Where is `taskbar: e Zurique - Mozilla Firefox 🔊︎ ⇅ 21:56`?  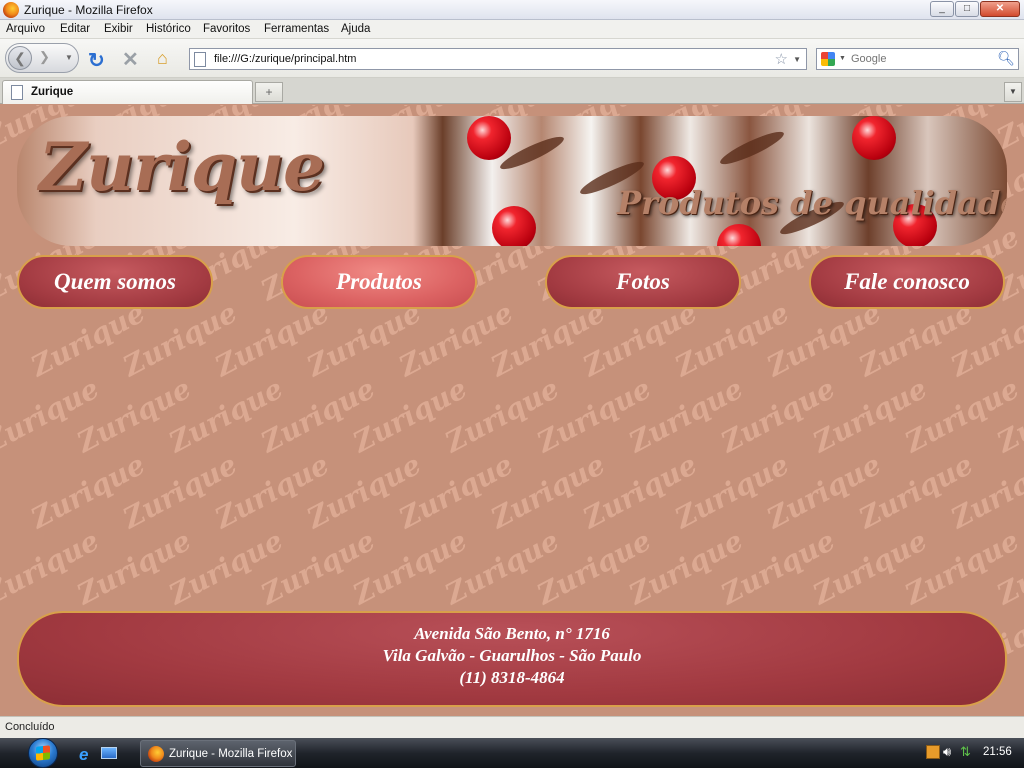
taskbar: e Zurique - Mozilla Firefox 🔊︎ ⇅ 21:56 is located at coordinates (512, 753).